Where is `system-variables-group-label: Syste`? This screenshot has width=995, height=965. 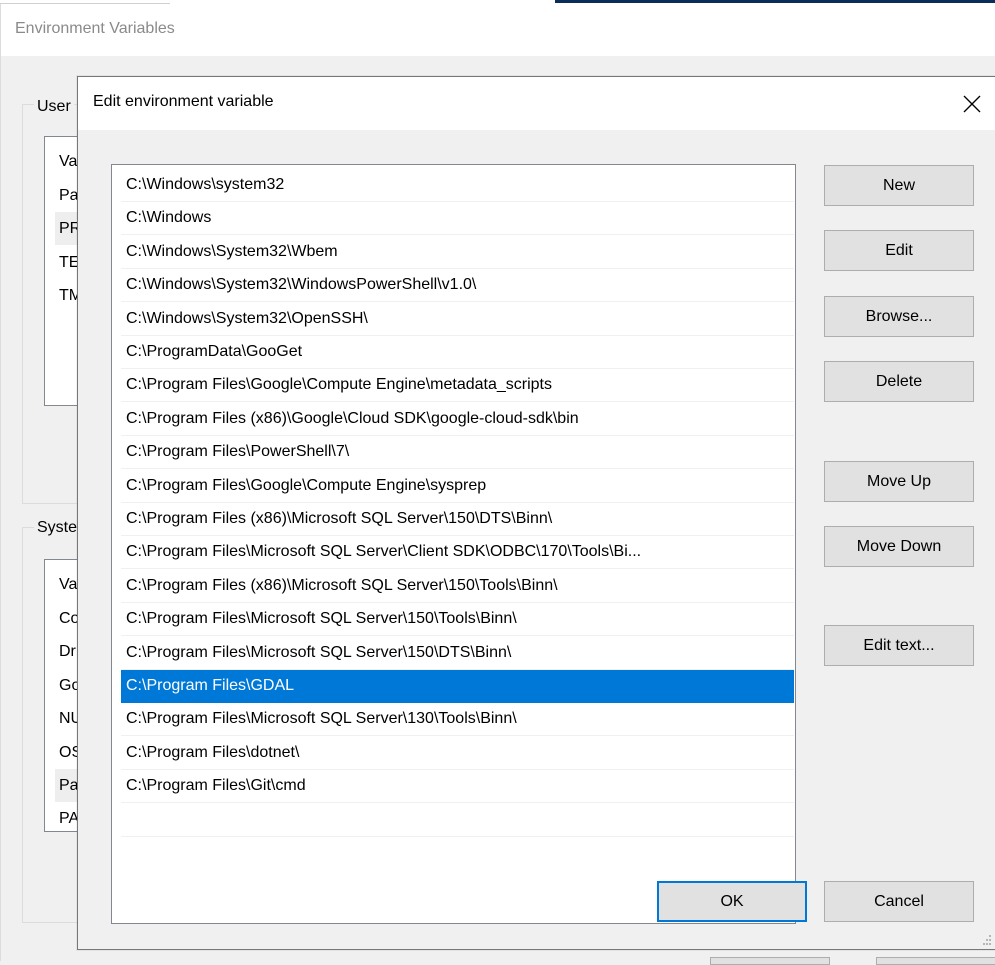 system-variables-group-label: Syste is located at coordinates (57, 528).